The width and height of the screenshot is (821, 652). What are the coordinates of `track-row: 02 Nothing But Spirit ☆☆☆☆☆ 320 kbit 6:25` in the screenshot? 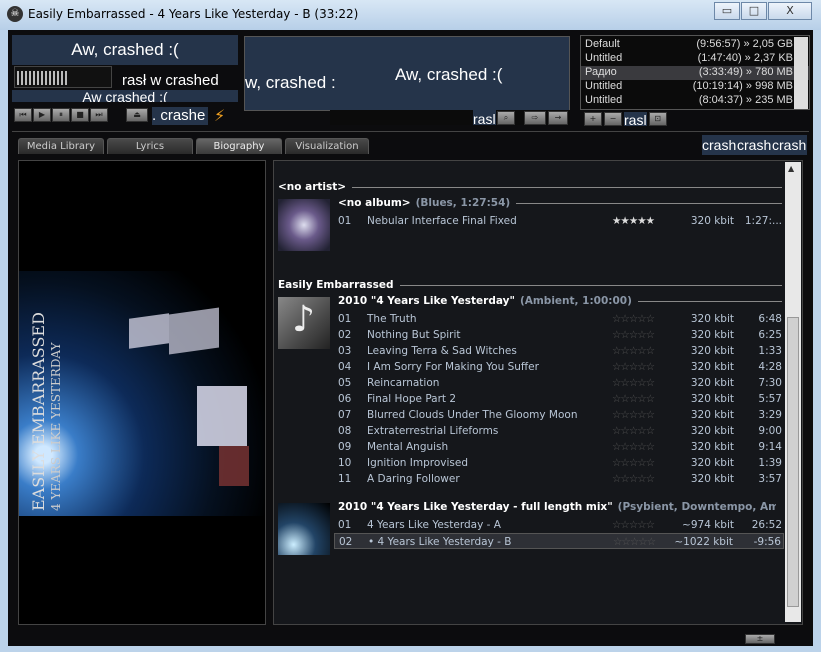 It's located at (559, 335).